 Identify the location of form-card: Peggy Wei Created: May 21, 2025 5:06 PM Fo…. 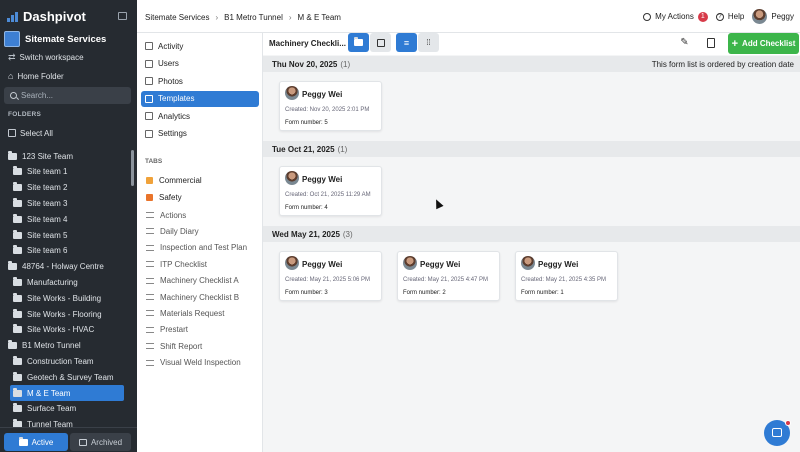
(330, 276).